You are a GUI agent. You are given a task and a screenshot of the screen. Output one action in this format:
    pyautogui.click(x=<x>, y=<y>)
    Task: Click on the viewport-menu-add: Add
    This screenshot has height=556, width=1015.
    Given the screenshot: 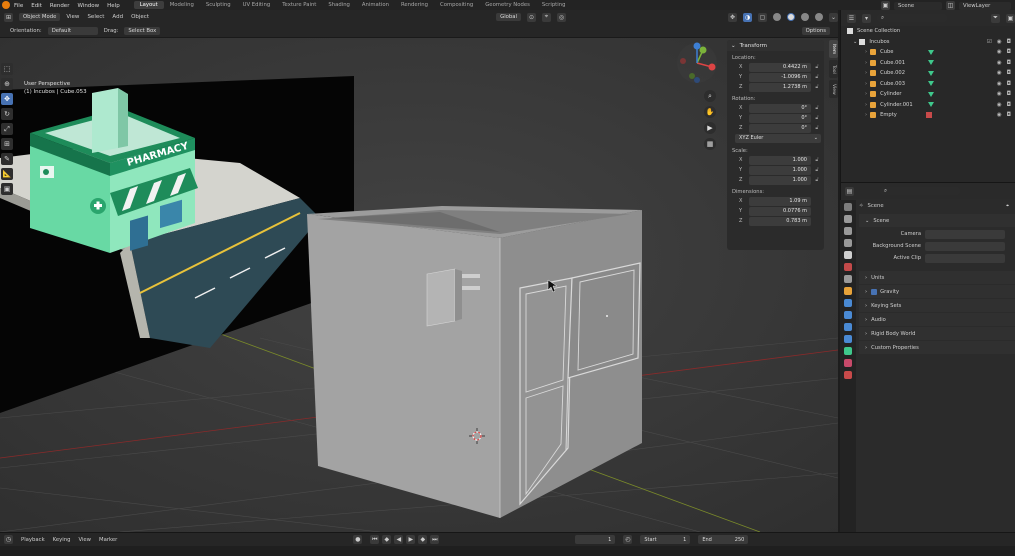 What is the action you would take?
    pyautogui.click(x=117, y=17)
    